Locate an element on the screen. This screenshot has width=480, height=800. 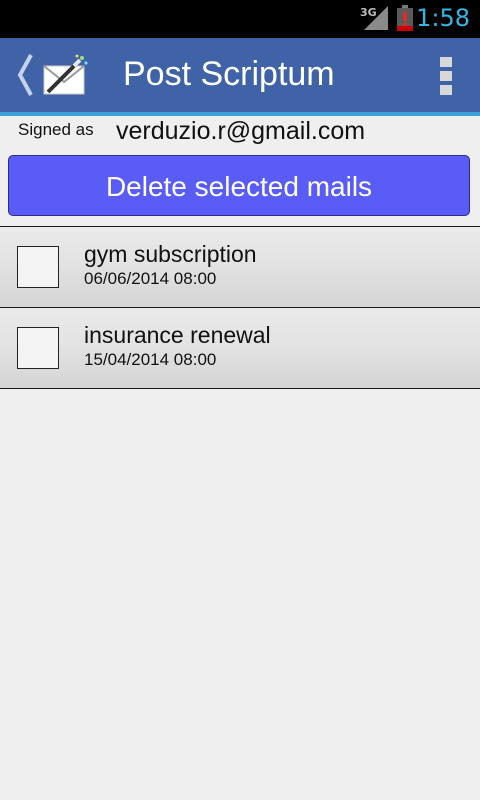
envelope-wand-icon is located at coordinates (65, 74).